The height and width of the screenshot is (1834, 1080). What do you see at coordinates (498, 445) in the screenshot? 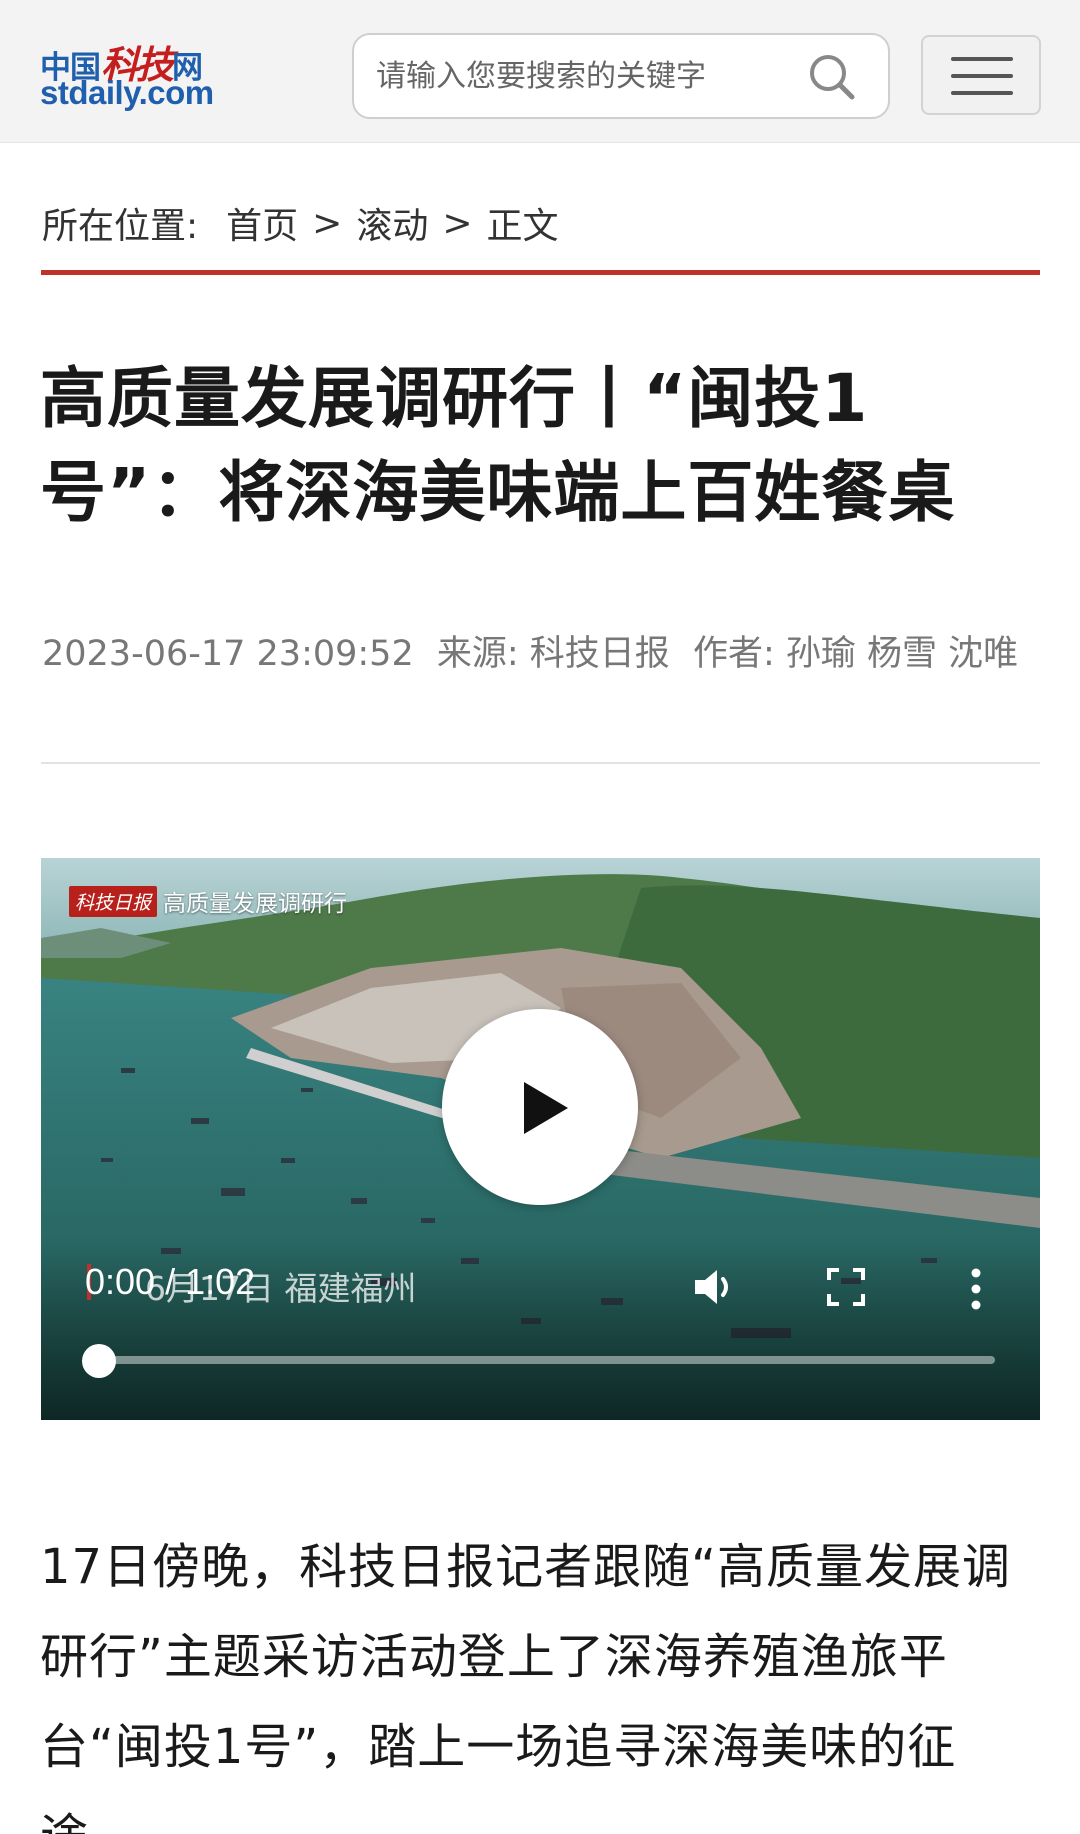
I see `article-title: 高质量发展调研行丨“闽投1号”：将深海美味端上百姓餐桌` at bounding box center [498, 445].